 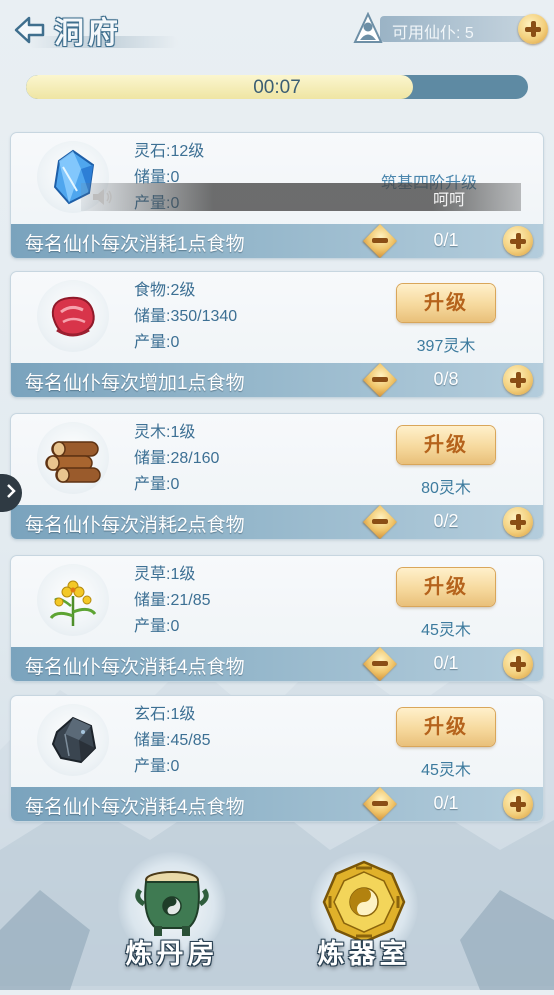 What do you see at coordinates (11, 493) in the screenshot?
I see `chevron-right-icon` at bounding box center [11, 493].